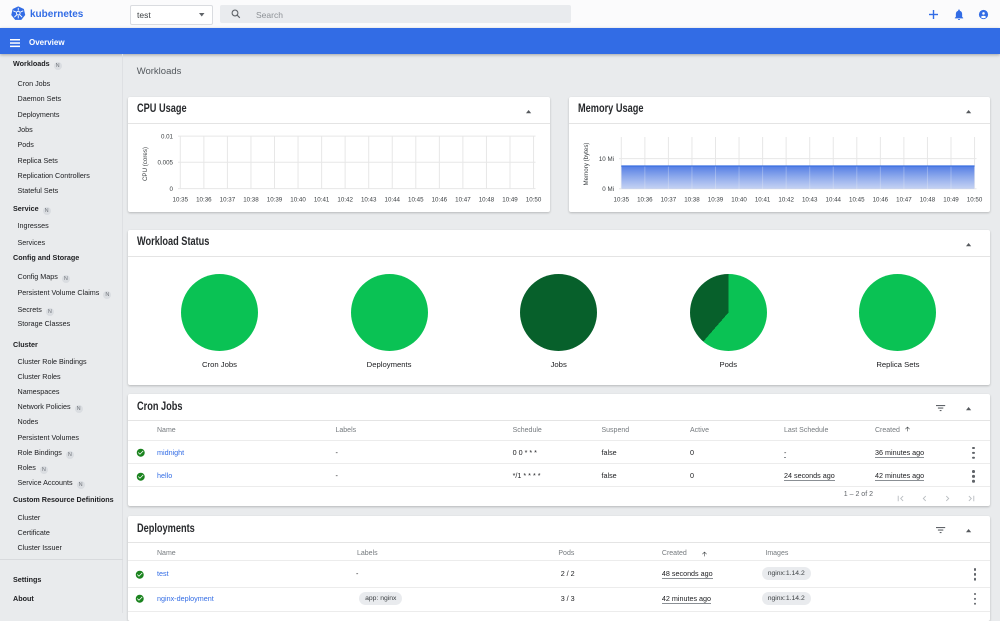  I want to click on svg-text: CPU (cores), so click(145, 164).